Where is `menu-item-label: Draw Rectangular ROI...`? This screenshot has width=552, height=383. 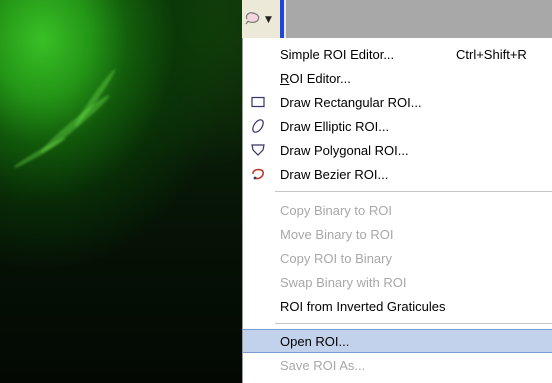 menu-item-label: Draw Rectangular ROI... is located at coordinates (351, 102).